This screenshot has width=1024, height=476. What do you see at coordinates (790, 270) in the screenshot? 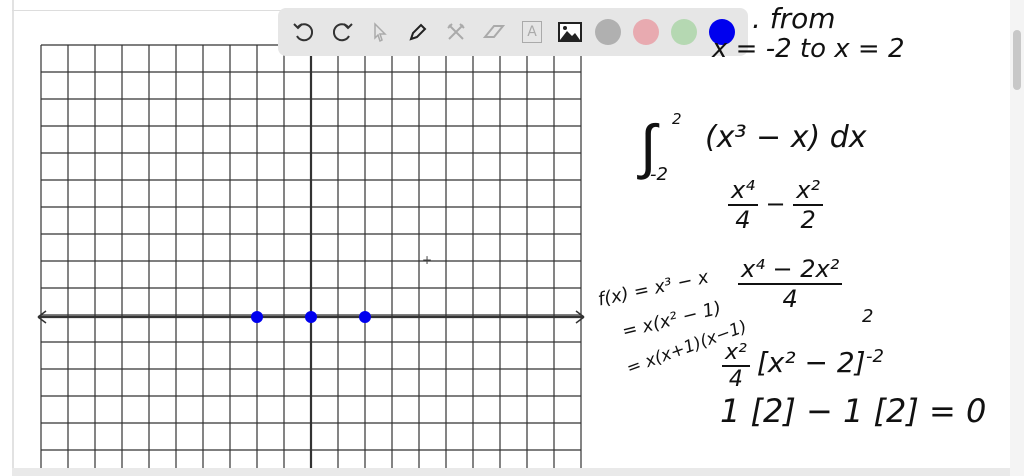
I see `numerator: x⁴ − 2x²` at bounding box center [790, 270].